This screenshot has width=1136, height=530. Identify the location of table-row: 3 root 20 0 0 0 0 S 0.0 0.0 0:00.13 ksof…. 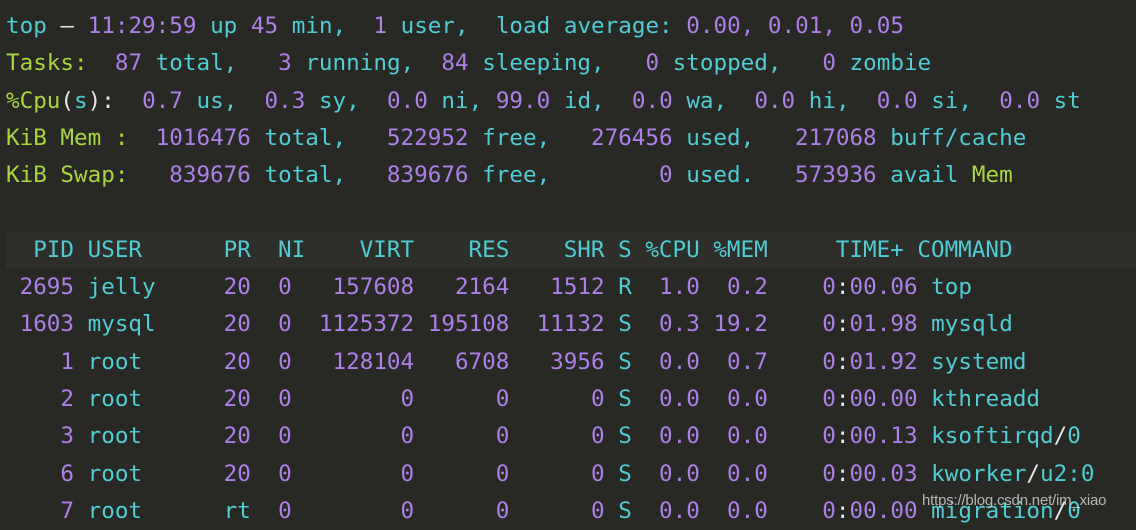
(571, 436).